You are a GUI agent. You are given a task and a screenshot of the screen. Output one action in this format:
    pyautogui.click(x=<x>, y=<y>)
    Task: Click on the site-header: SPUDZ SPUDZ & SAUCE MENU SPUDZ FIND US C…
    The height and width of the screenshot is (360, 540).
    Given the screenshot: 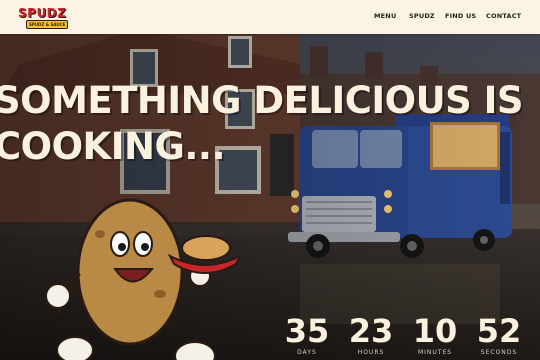 What is the action you would take?
    pyautogui.click(x=270, y=17)
    